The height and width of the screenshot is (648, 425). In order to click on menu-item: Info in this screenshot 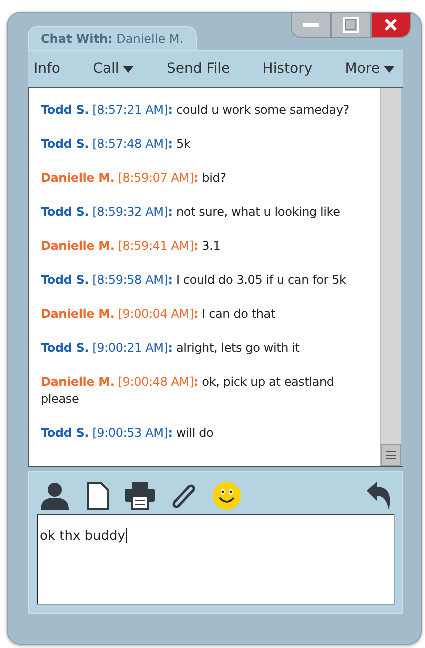, I will do `click(47, 69)`.